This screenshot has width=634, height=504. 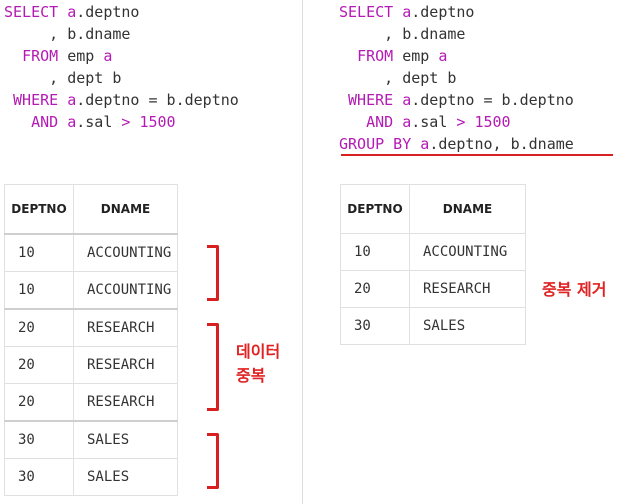 What do you see at coordinates (375, 144) in the screenshot?
I see `sql-keyword: GROUP BY` at bounding box center [375, 144].